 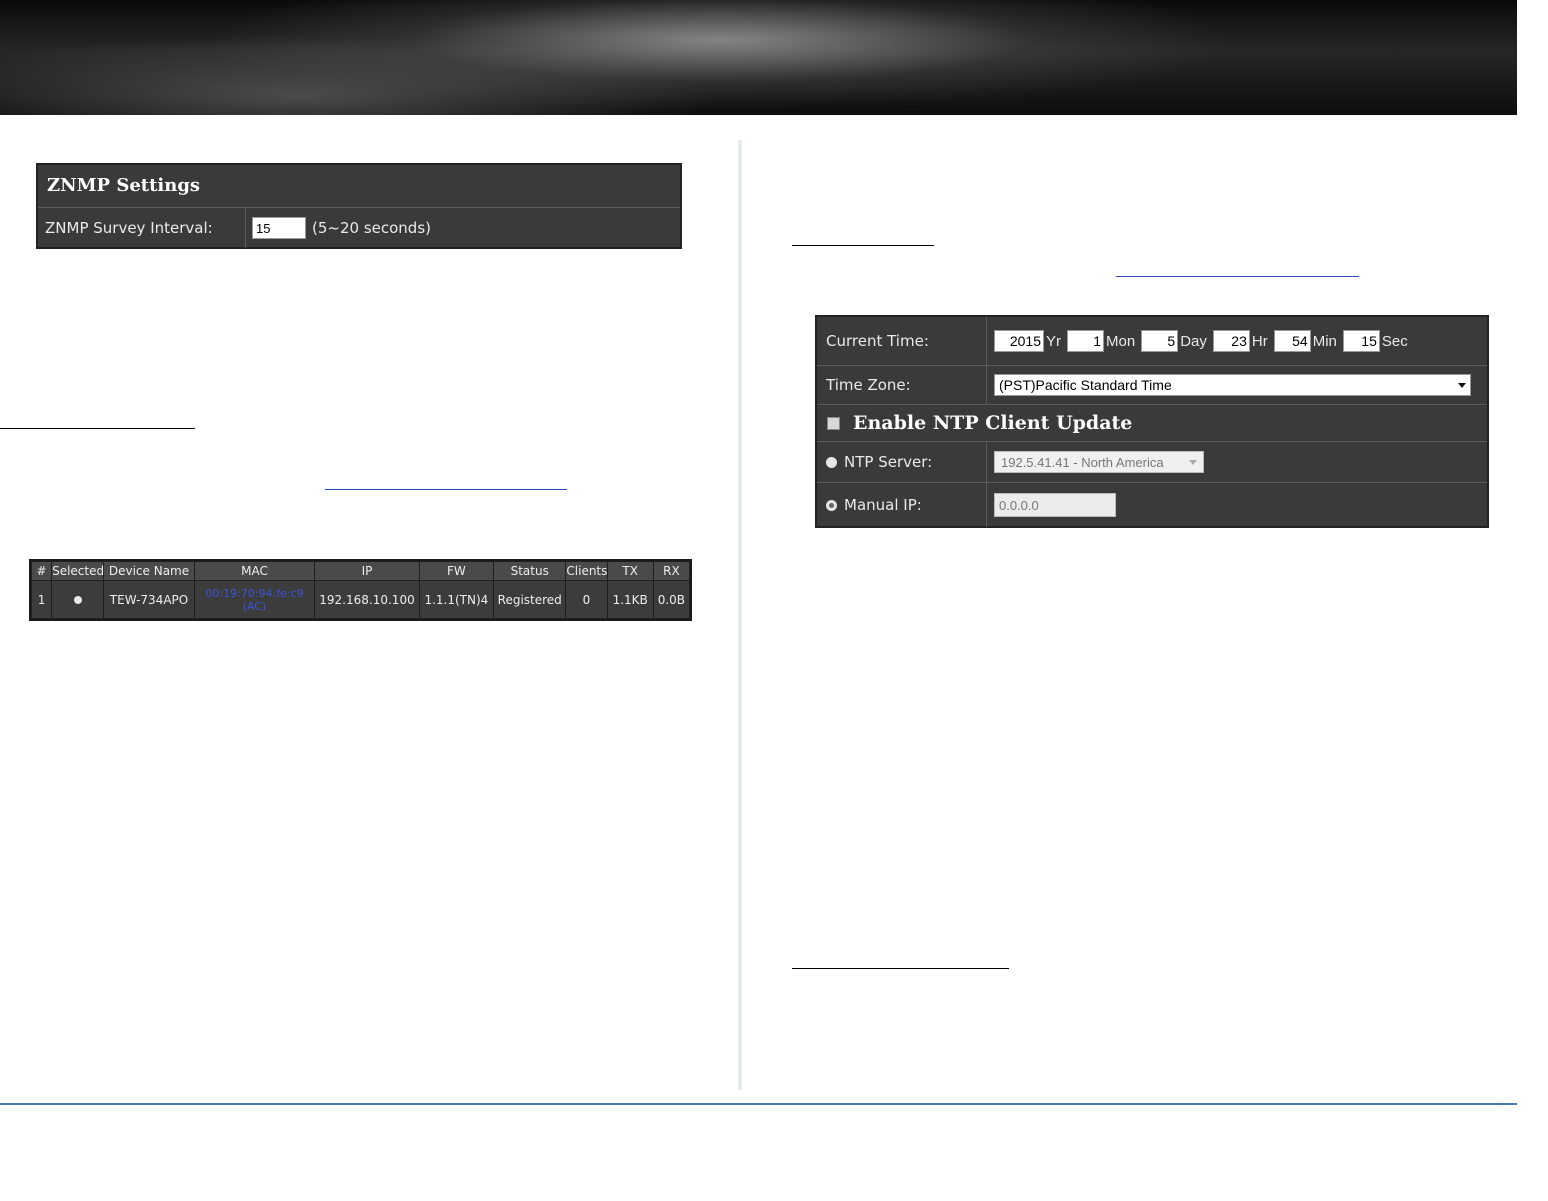 What do you see at coordinates (78, 571) in the screenshot?
I see `col-header-selected: Selected` at bounding box center [78, 571].